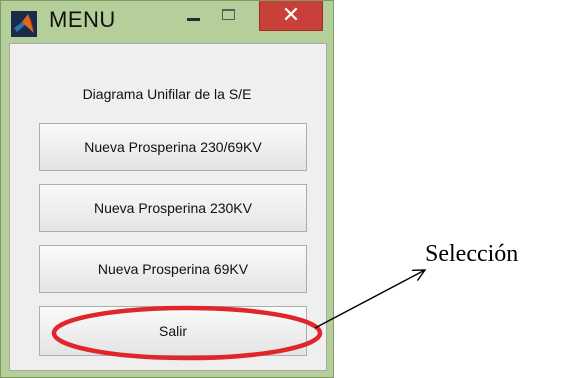  I want to click on salir-button: Salir, so click(173, 331).